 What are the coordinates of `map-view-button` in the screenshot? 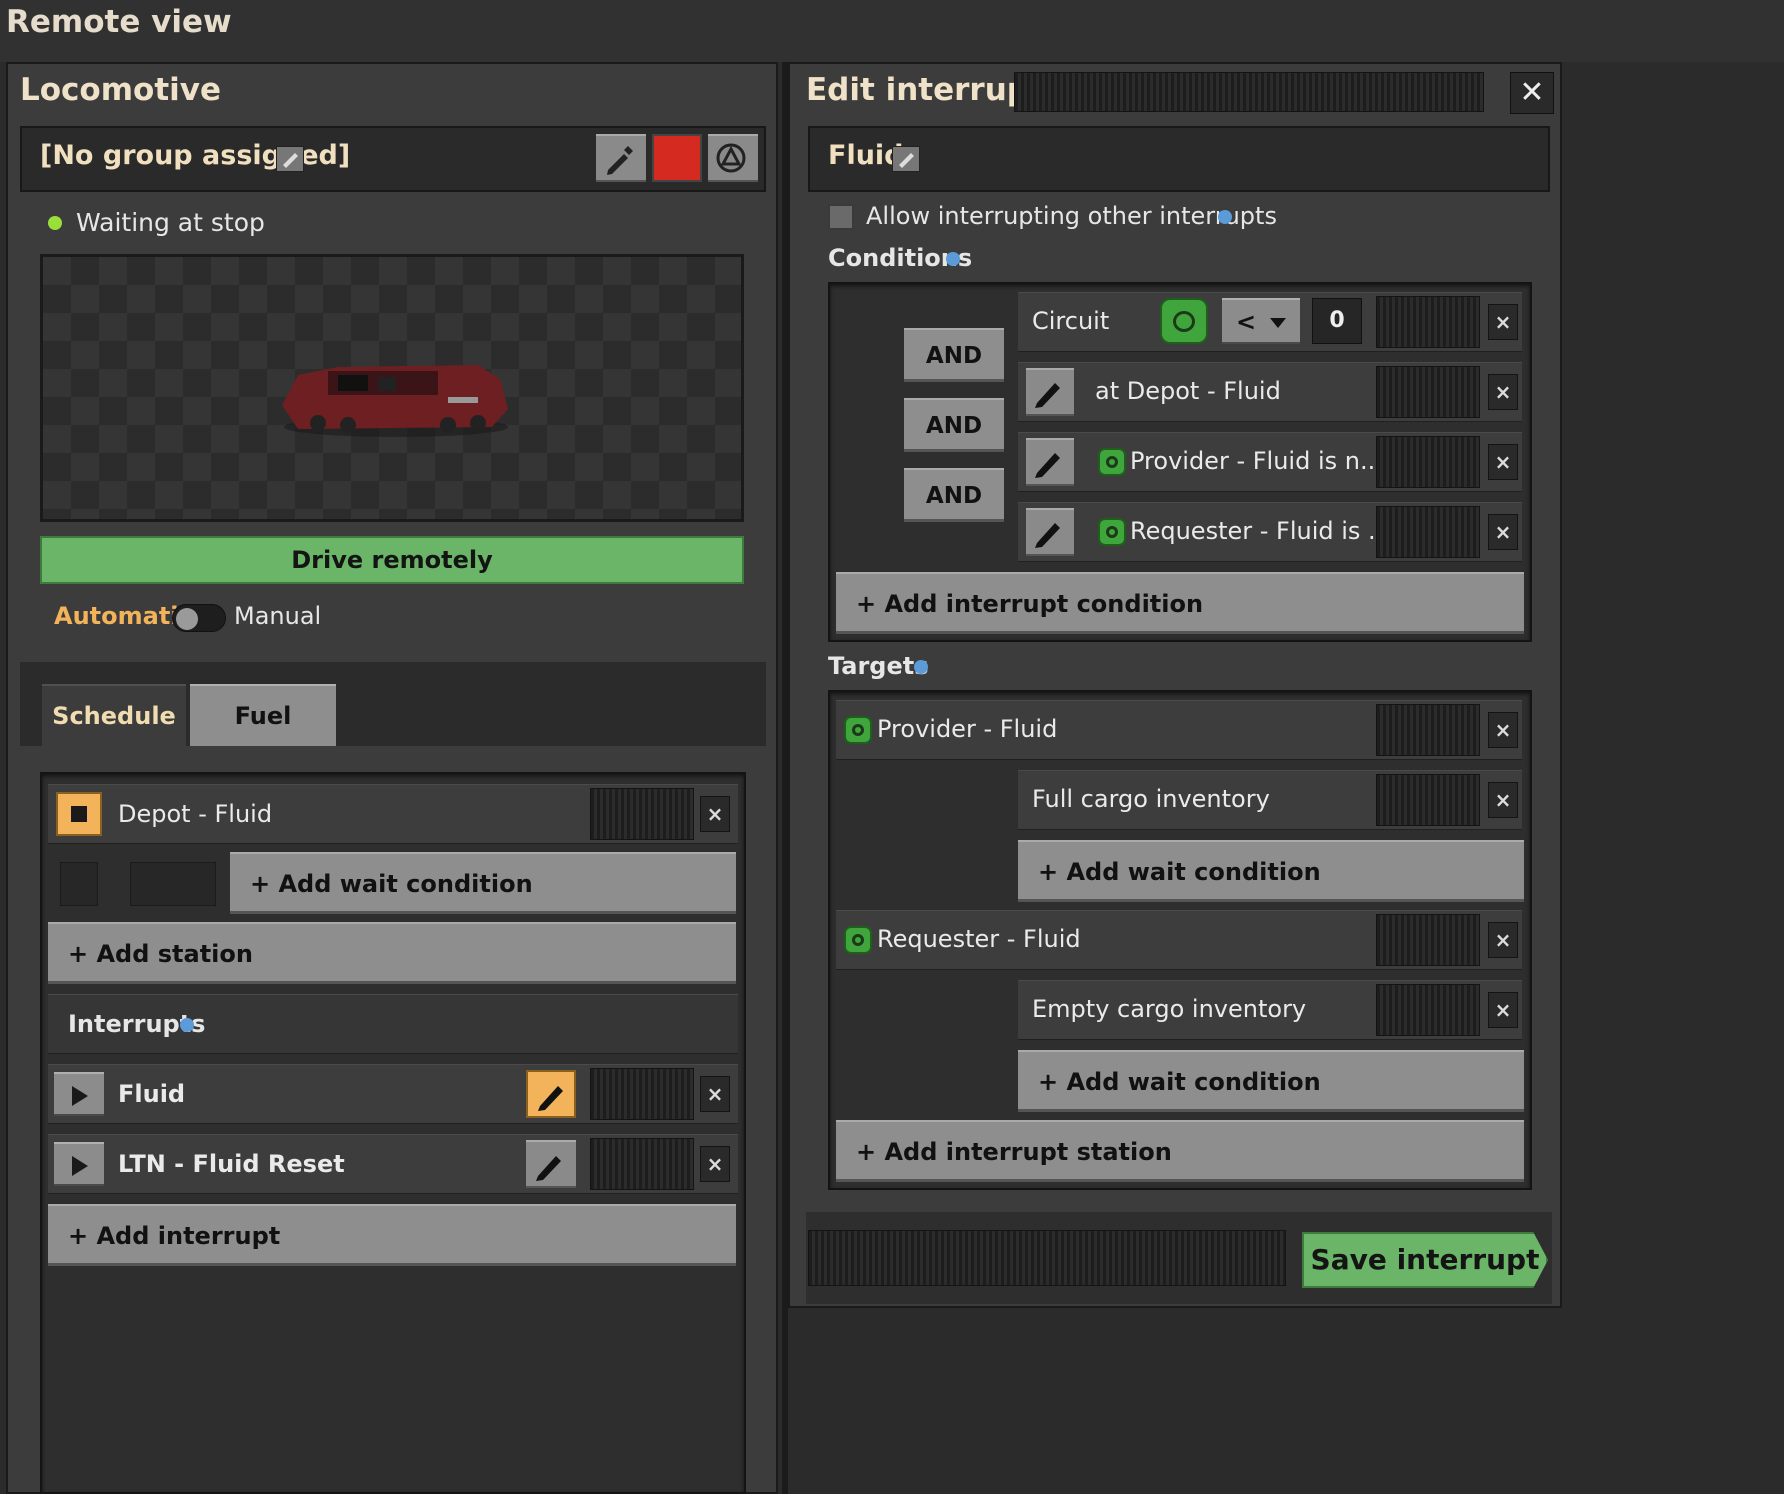 It's located at (733, 158).